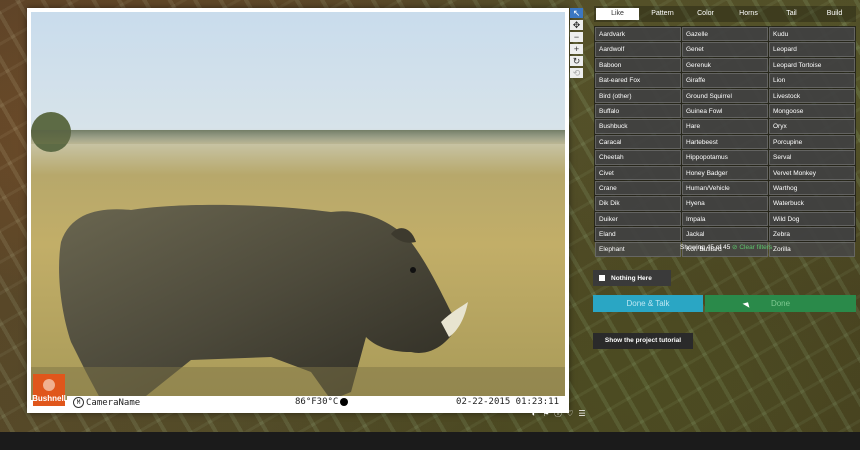  I want to click on temperature-readout: 86°F30°C, so click(322, 402).